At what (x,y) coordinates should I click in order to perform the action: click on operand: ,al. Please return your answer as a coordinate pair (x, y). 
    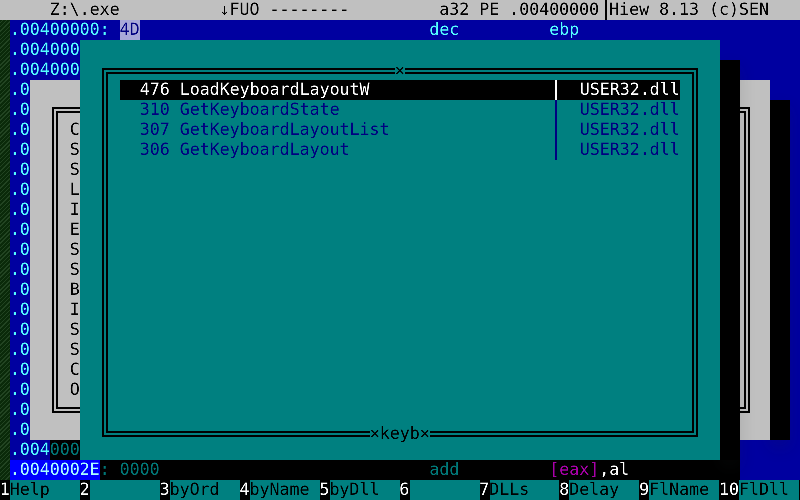
    Looking at the image, I should click on (614, 470).